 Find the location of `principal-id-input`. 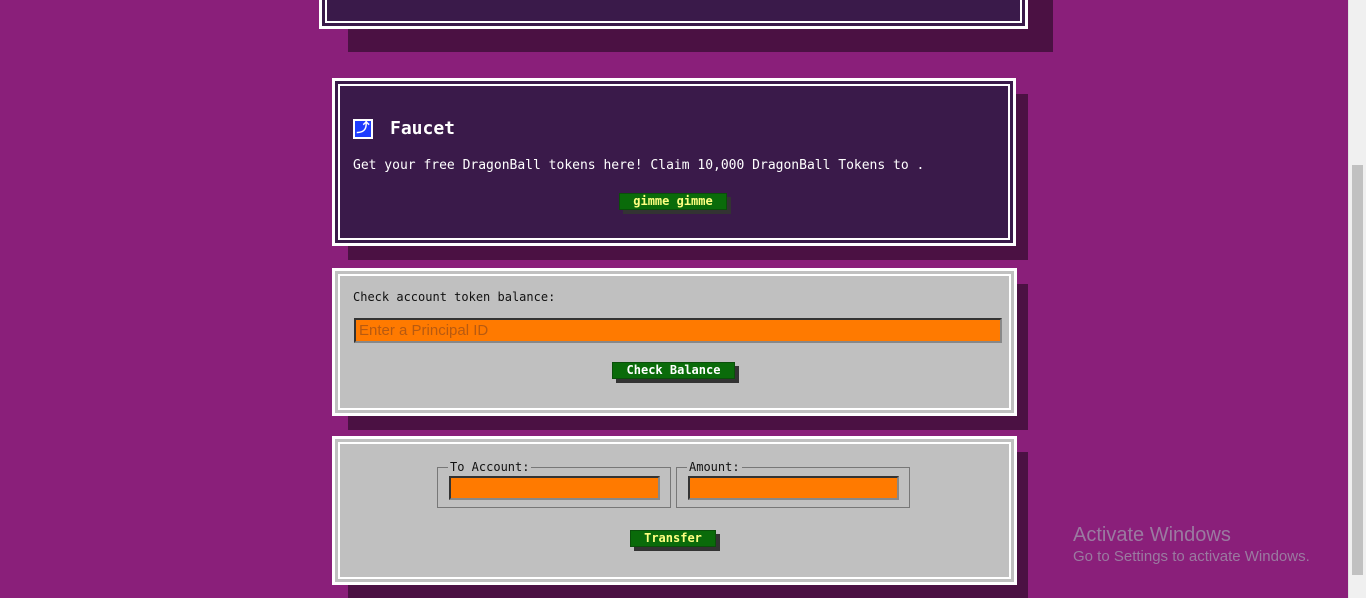

principal-id-input is located at coordinates (678, 330).